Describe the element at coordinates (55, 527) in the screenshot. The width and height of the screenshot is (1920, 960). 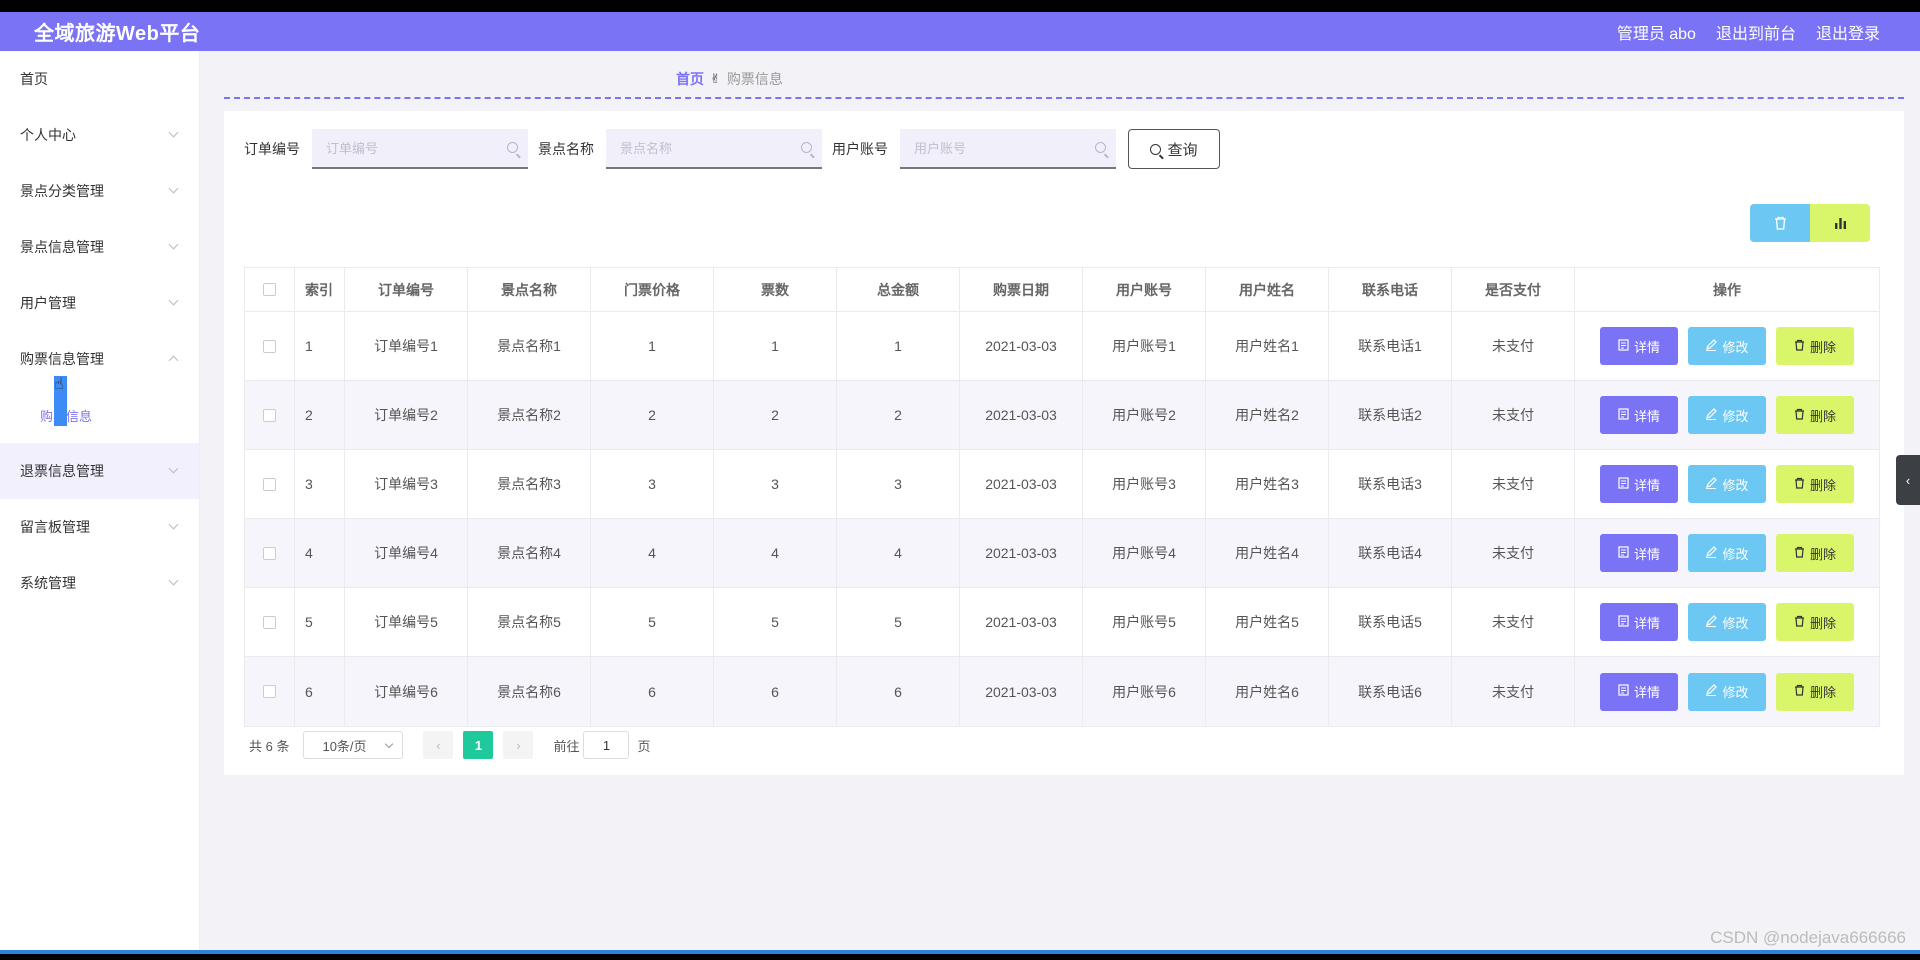
I see `sidebar-item-label: 留言板管理` at that location.